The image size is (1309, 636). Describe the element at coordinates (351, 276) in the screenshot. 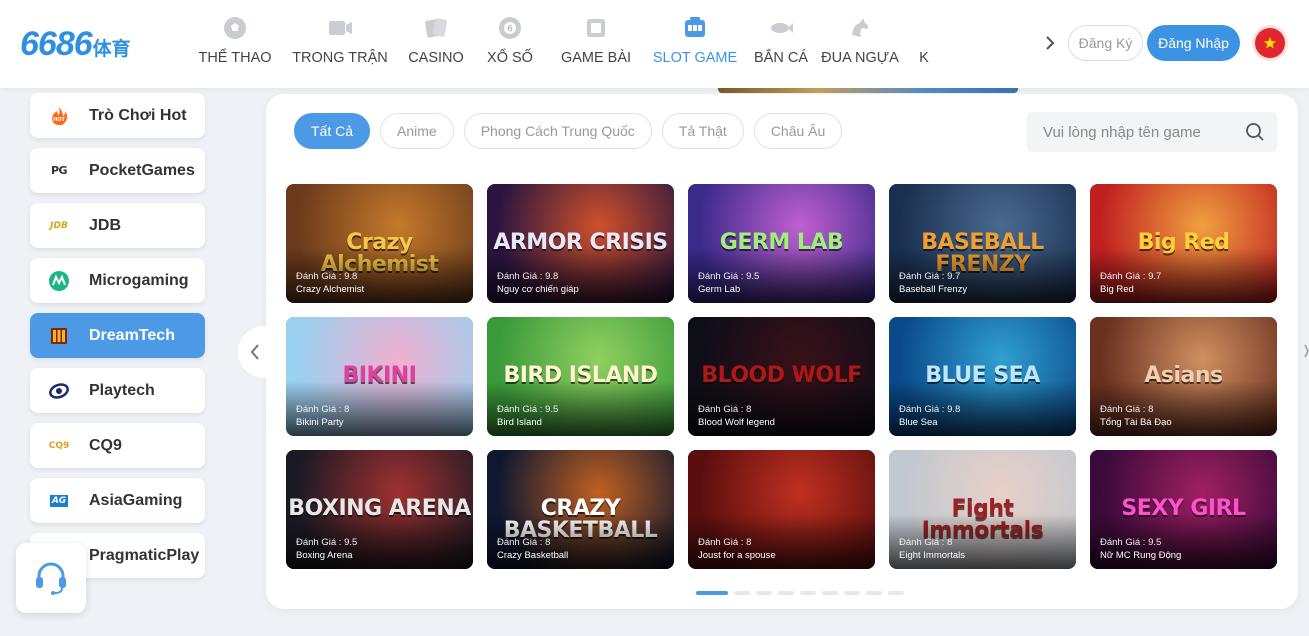

I see `rating-value: 9.8` at that location.